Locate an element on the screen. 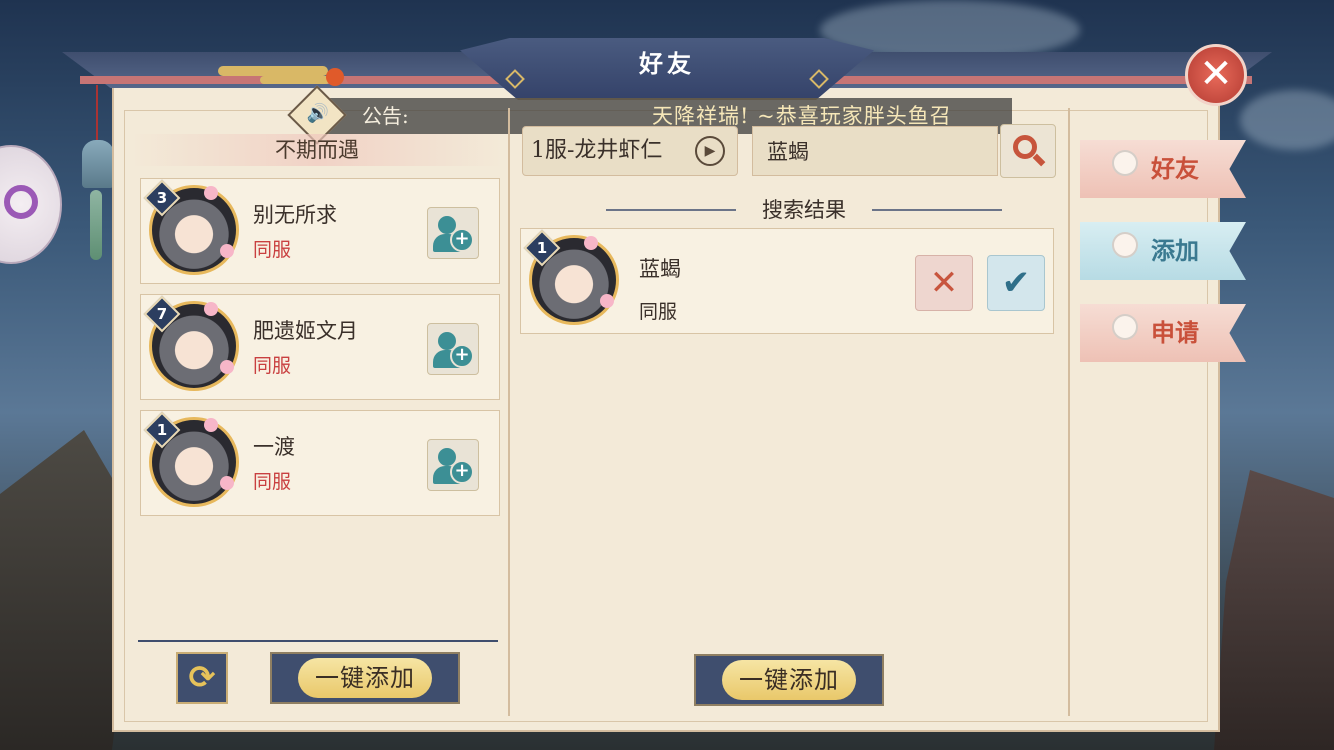 The height and width of the screenshot is (750, 1334). player-name: 别无所求 is located at coordinates (295, 215).